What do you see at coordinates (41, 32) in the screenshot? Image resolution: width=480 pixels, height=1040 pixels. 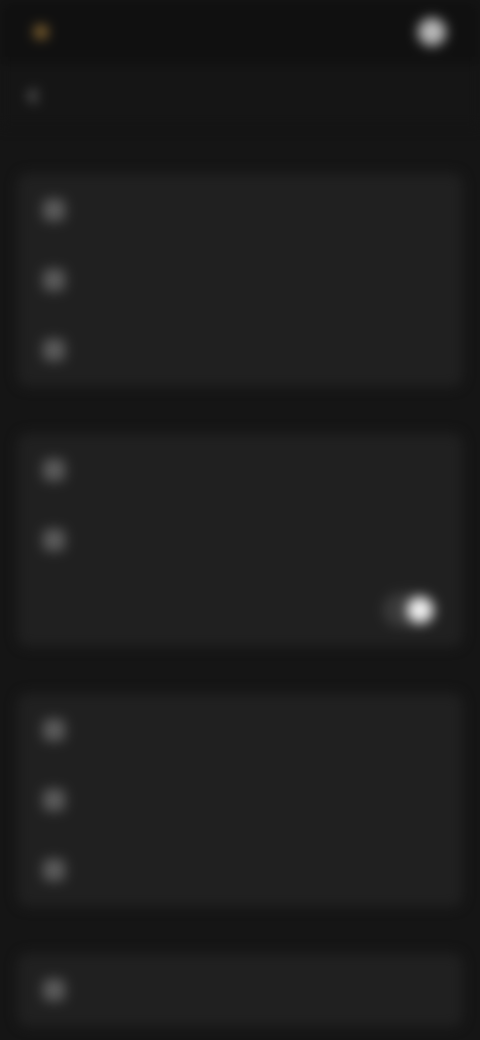 I see `brand-logo` at bounding box center [41, 32].